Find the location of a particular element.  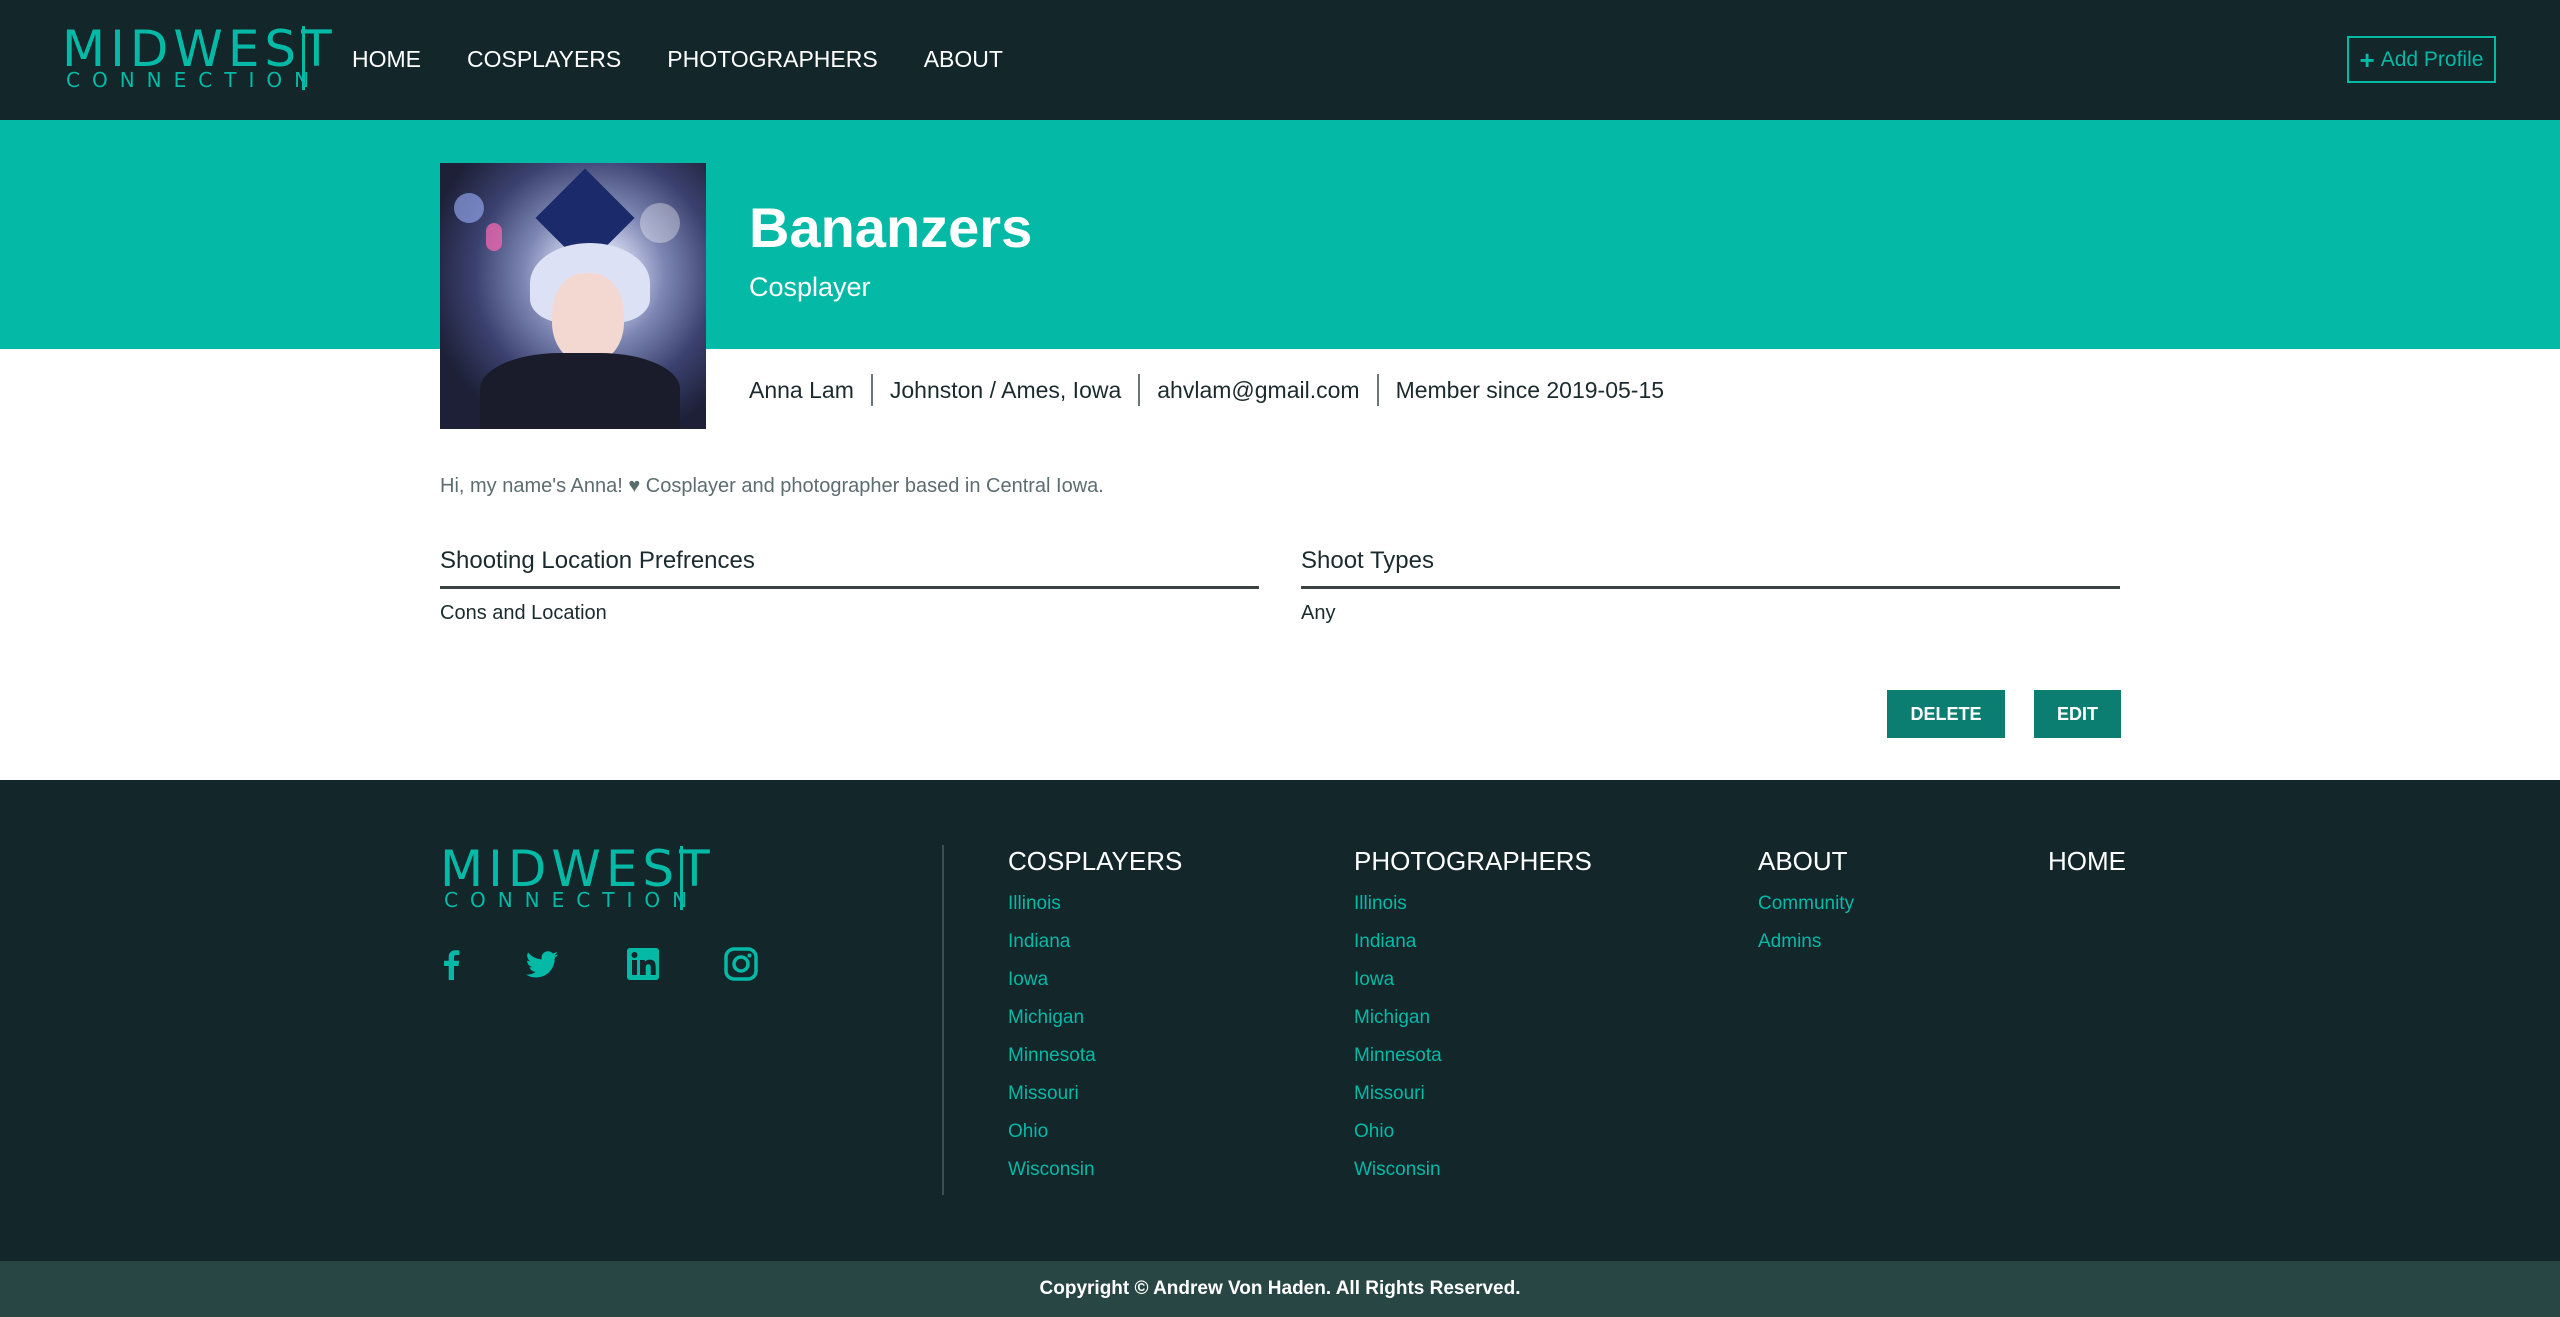

main-nav: HOME COSPLAYERS PHOTOGRAPHERS ABOUT is located at coordinates (677, 59).